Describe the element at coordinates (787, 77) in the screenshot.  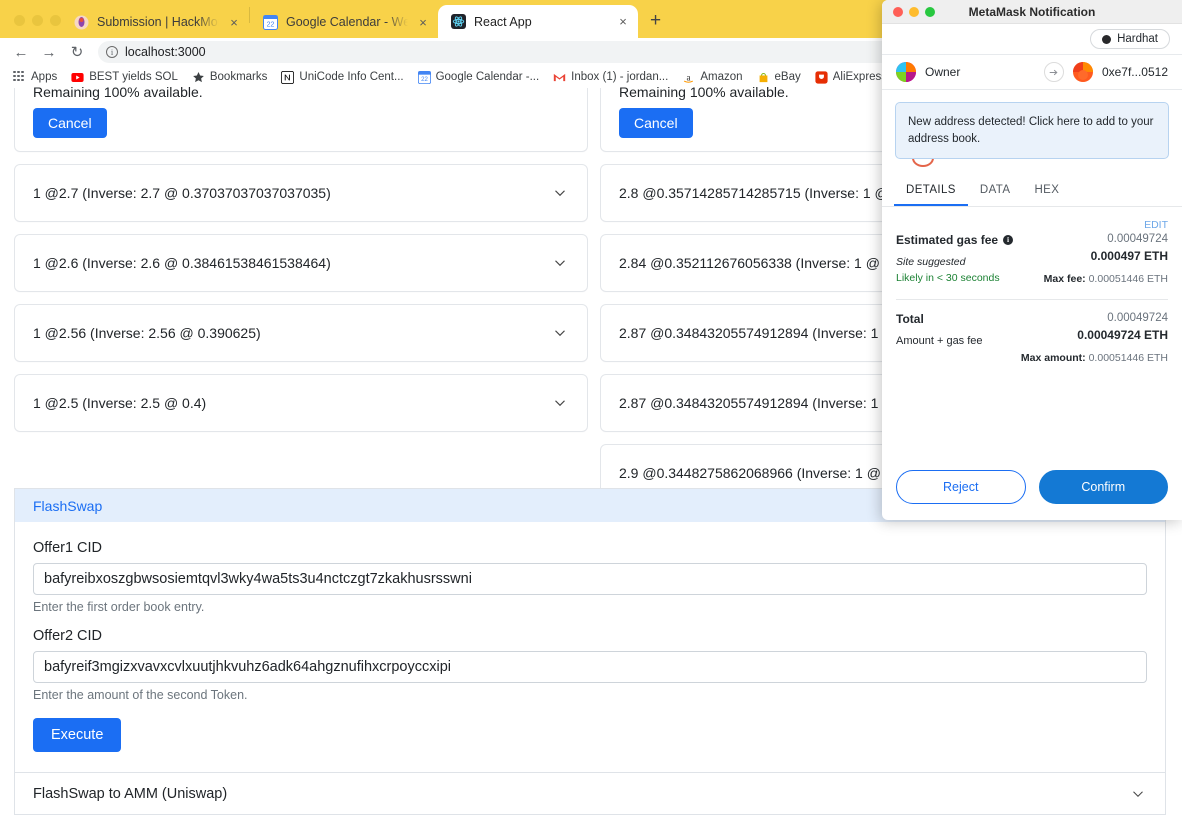
I see `bookmark-label: eBay` at that location.